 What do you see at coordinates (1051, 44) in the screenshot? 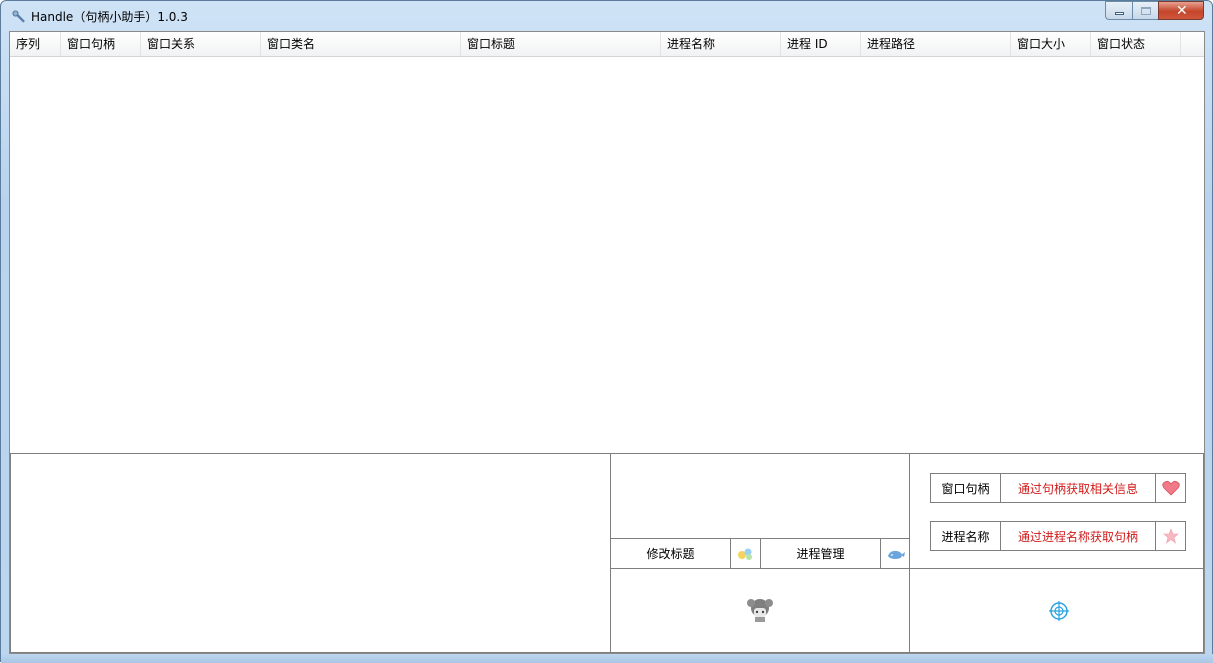
I see `column-header: 窗口大小` at bounding box center [1051, 44].